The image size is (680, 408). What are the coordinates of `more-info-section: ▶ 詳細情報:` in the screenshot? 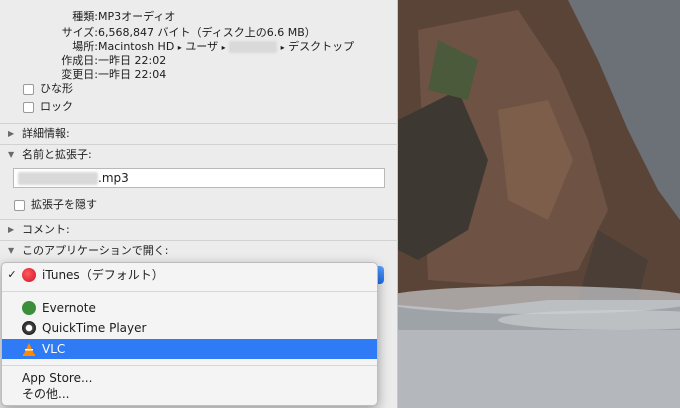 It's located at (39, 134).